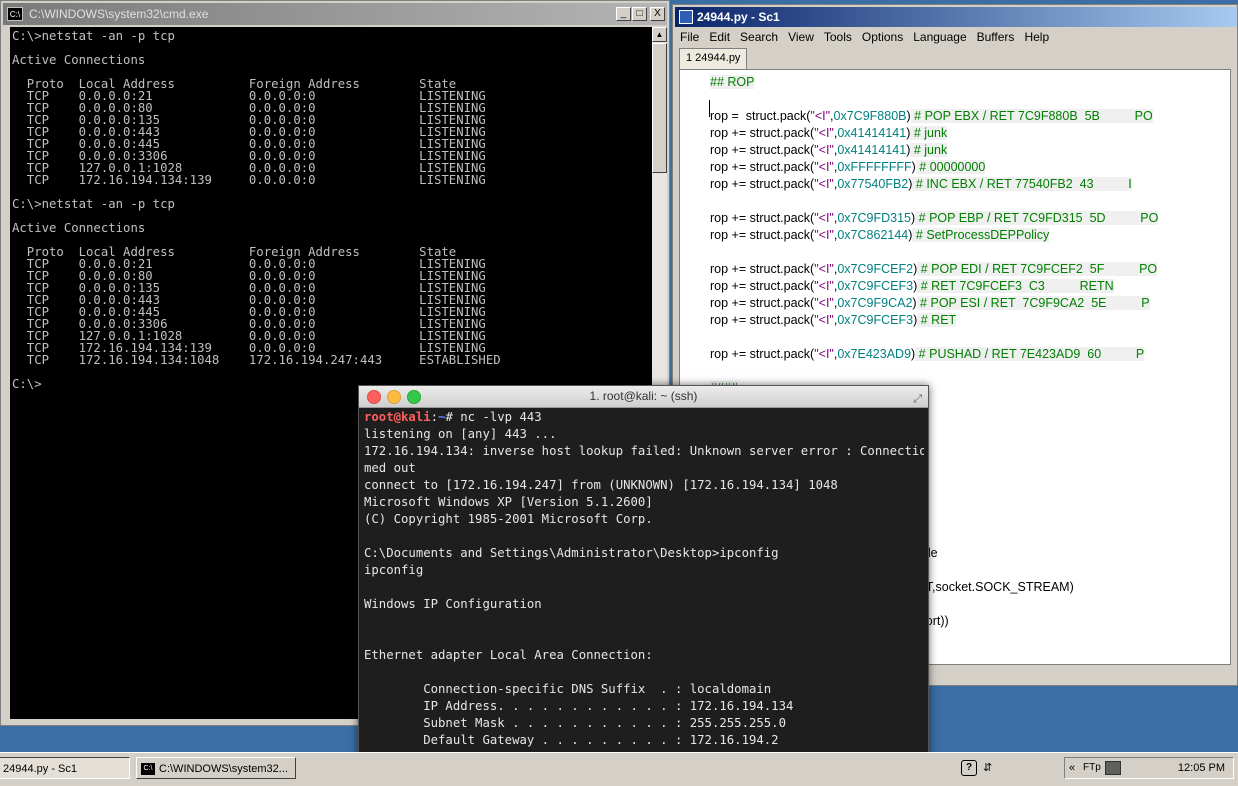 Image resolution: width=1238 pixels, height=786 pixels. Describe the element at coordinates (1113, 768) in the screenshot. I see `tray-app-icon` at that location.